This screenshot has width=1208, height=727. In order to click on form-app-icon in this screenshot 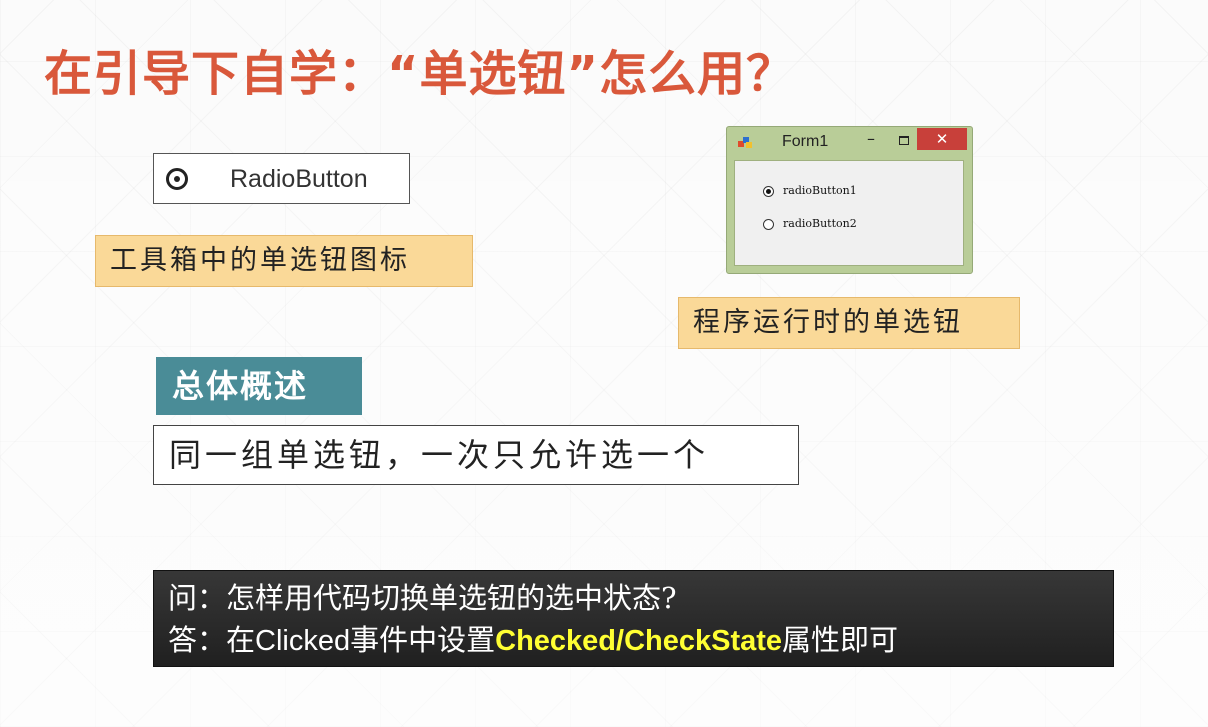, I will do `click(745, 142)`.